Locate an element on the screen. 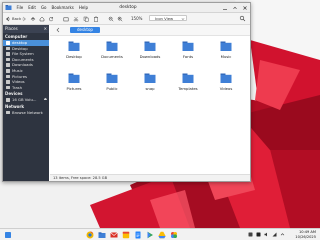  view-mode-value: Icon View is located at coordinates (164, 18).